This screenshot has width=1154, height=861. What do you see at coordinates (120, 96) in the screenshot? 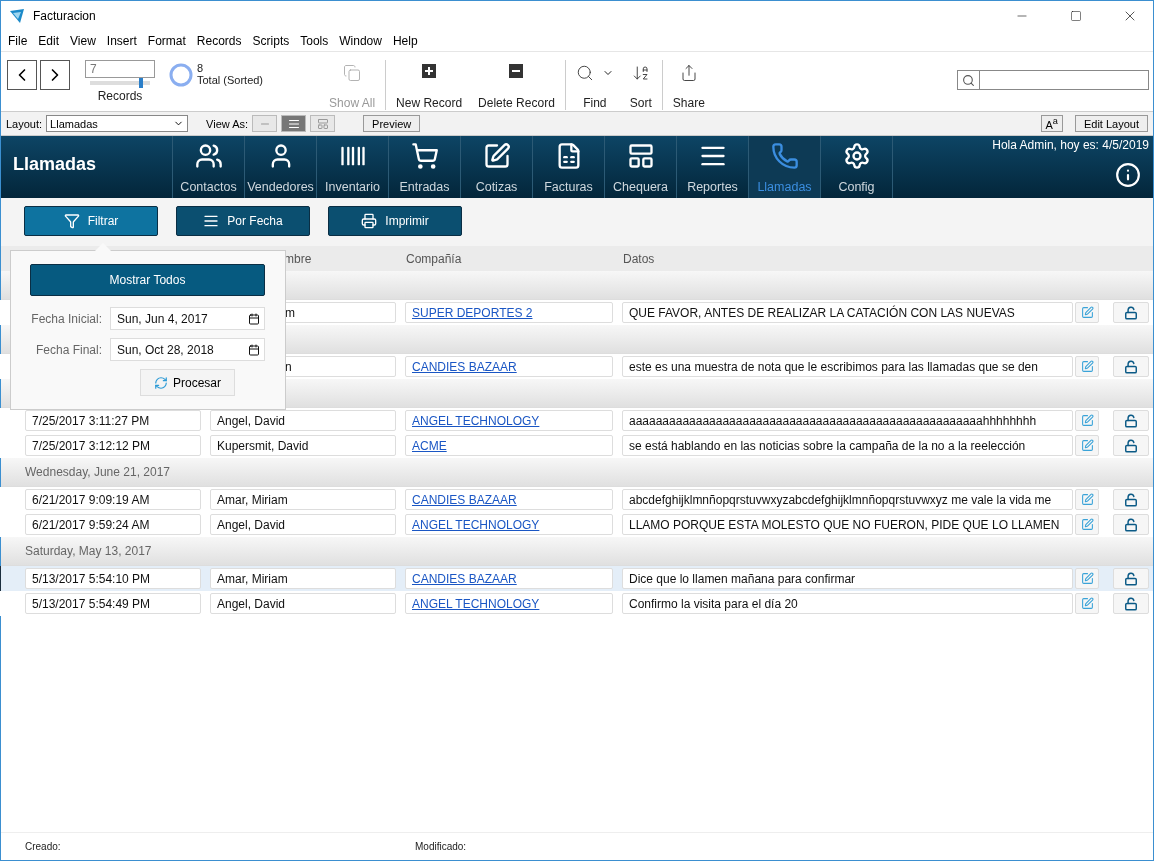
I see `records-label: Records` at bounding box center [120, 96].